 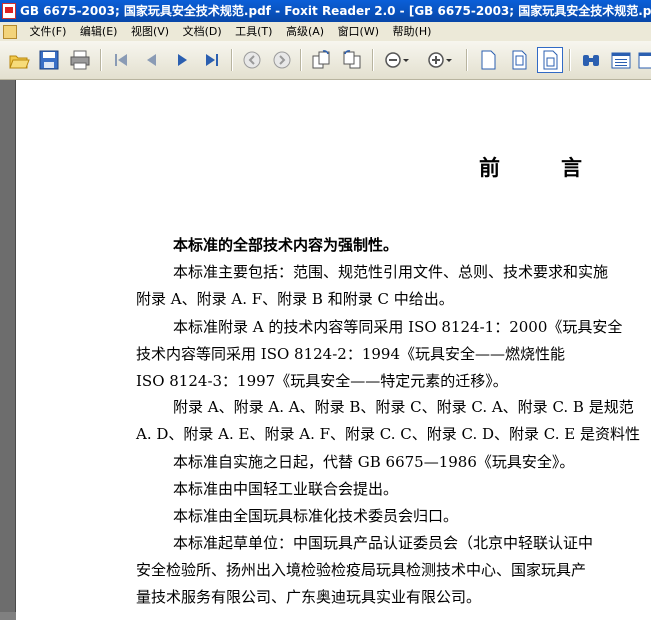 I want to click on doc-line: 附录 A、附录 A. F、附录 B 和附录 C 中给出。, so click(x=295, y=299).